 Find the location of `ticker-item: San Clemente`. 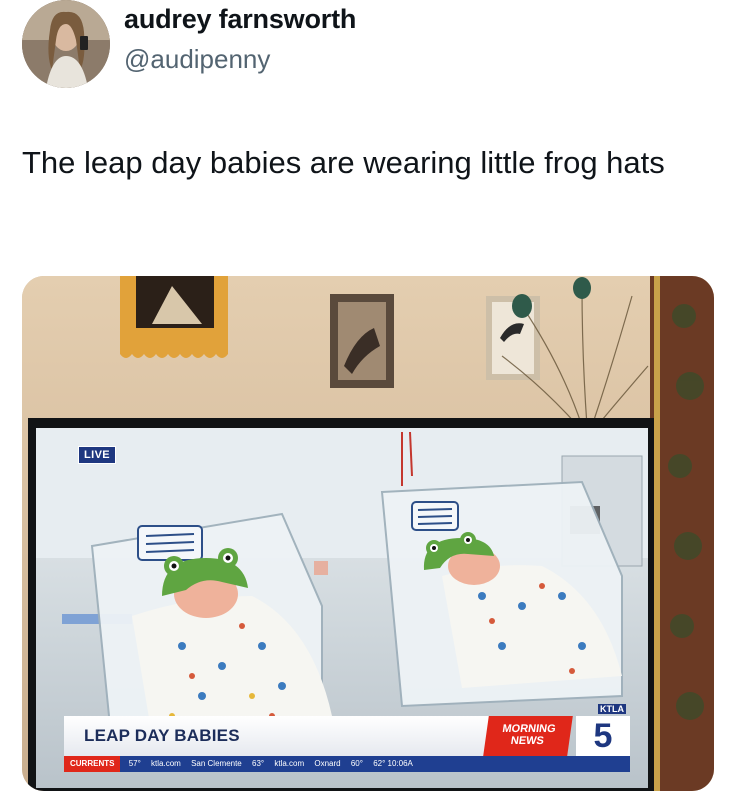

ticker-item: San Clemente is located at coordinates (216, 763).